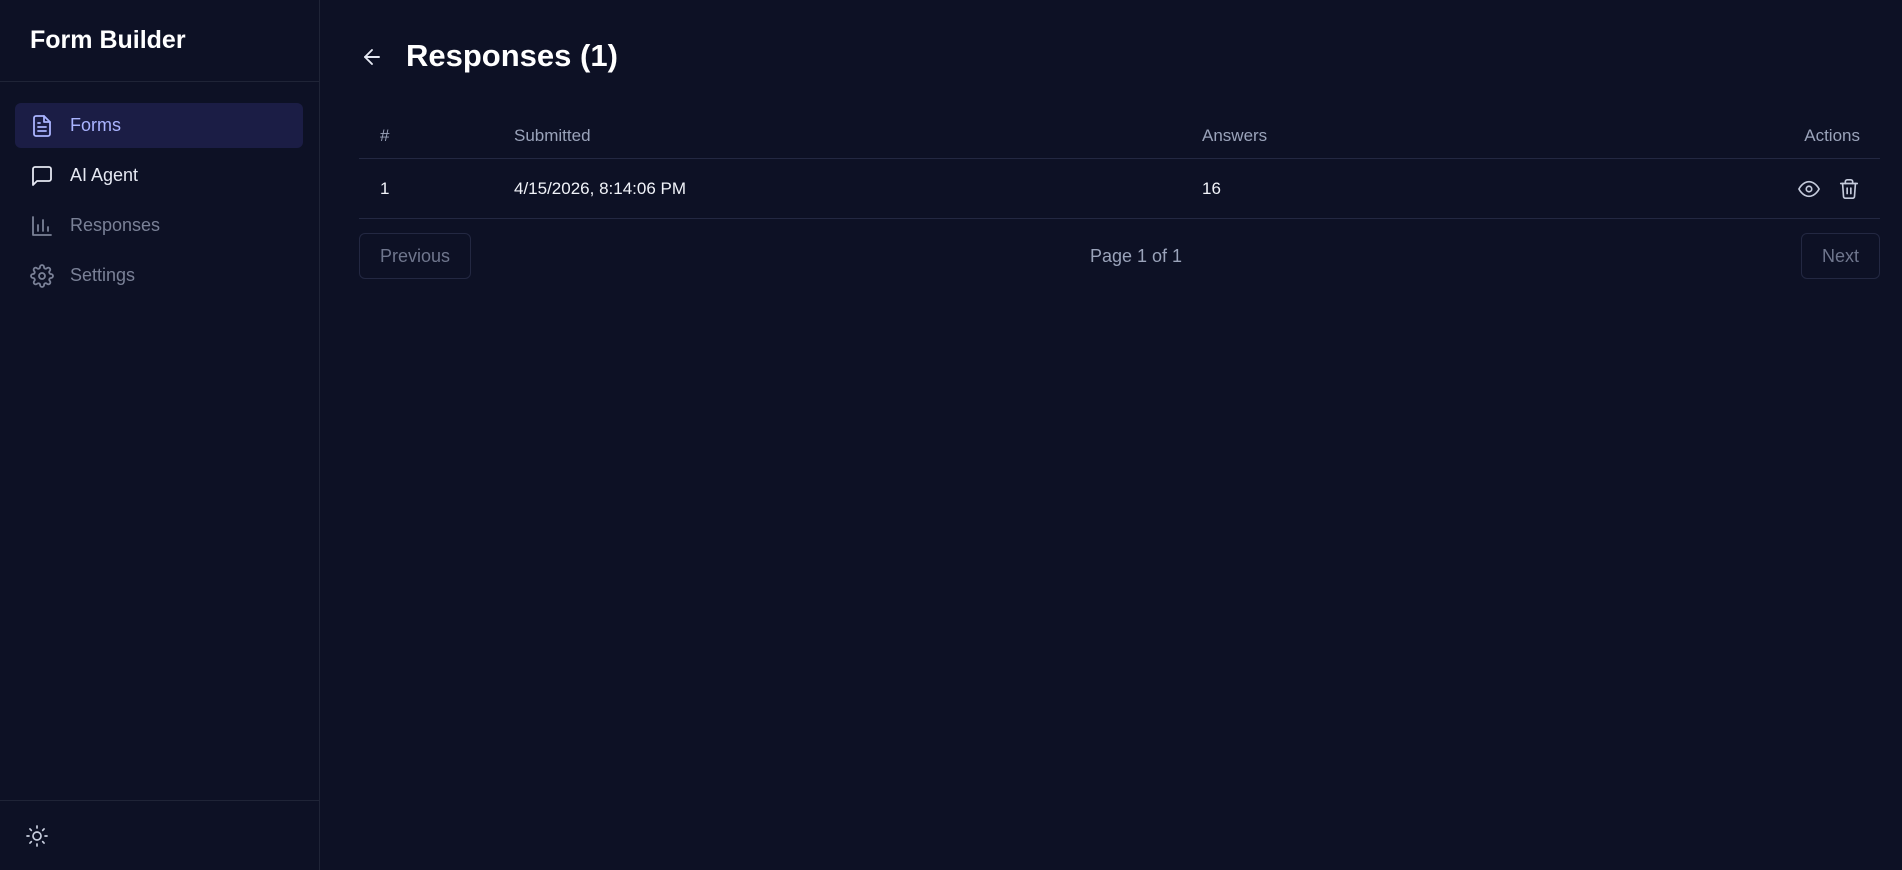  Describe the element at coordinates (104, 175) in the screenshot. I see `sidebar-item-label: AI Agent` at that location.